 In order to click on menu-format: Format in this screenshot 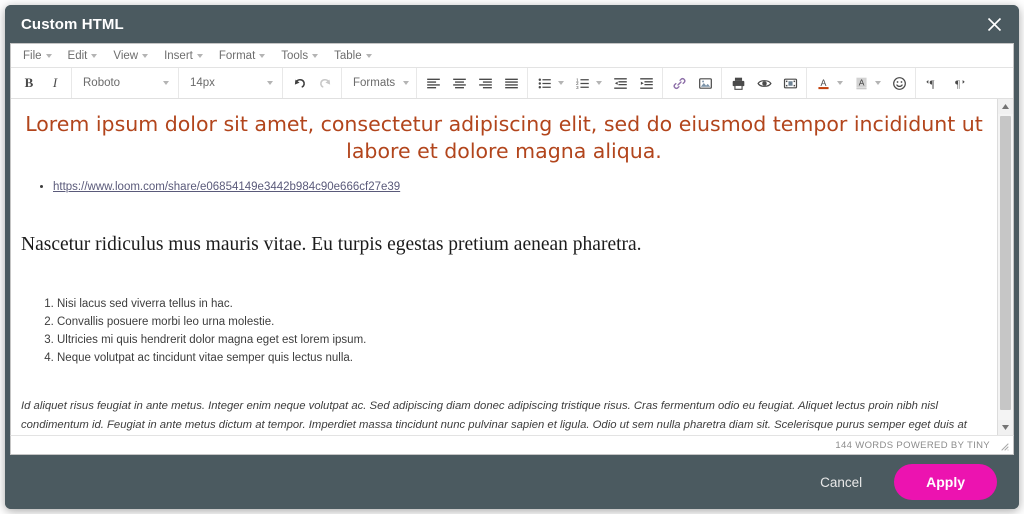, I will do `click(242, 56)`.